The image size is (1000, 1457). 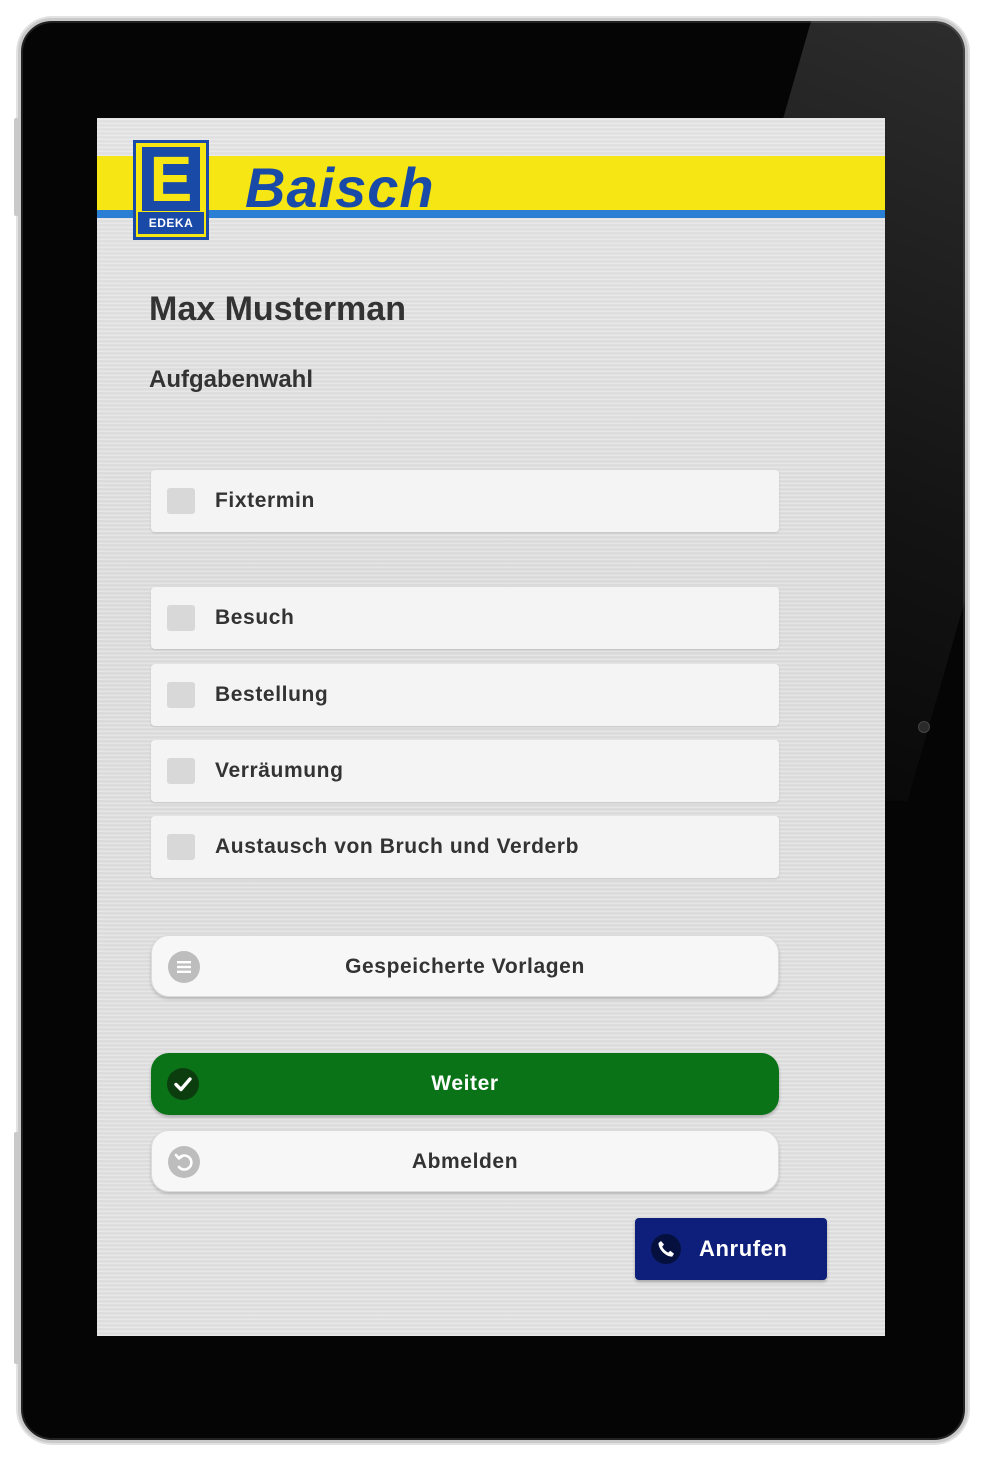 I want to click on next-label: Weiter, so click(x=465, y=1083).